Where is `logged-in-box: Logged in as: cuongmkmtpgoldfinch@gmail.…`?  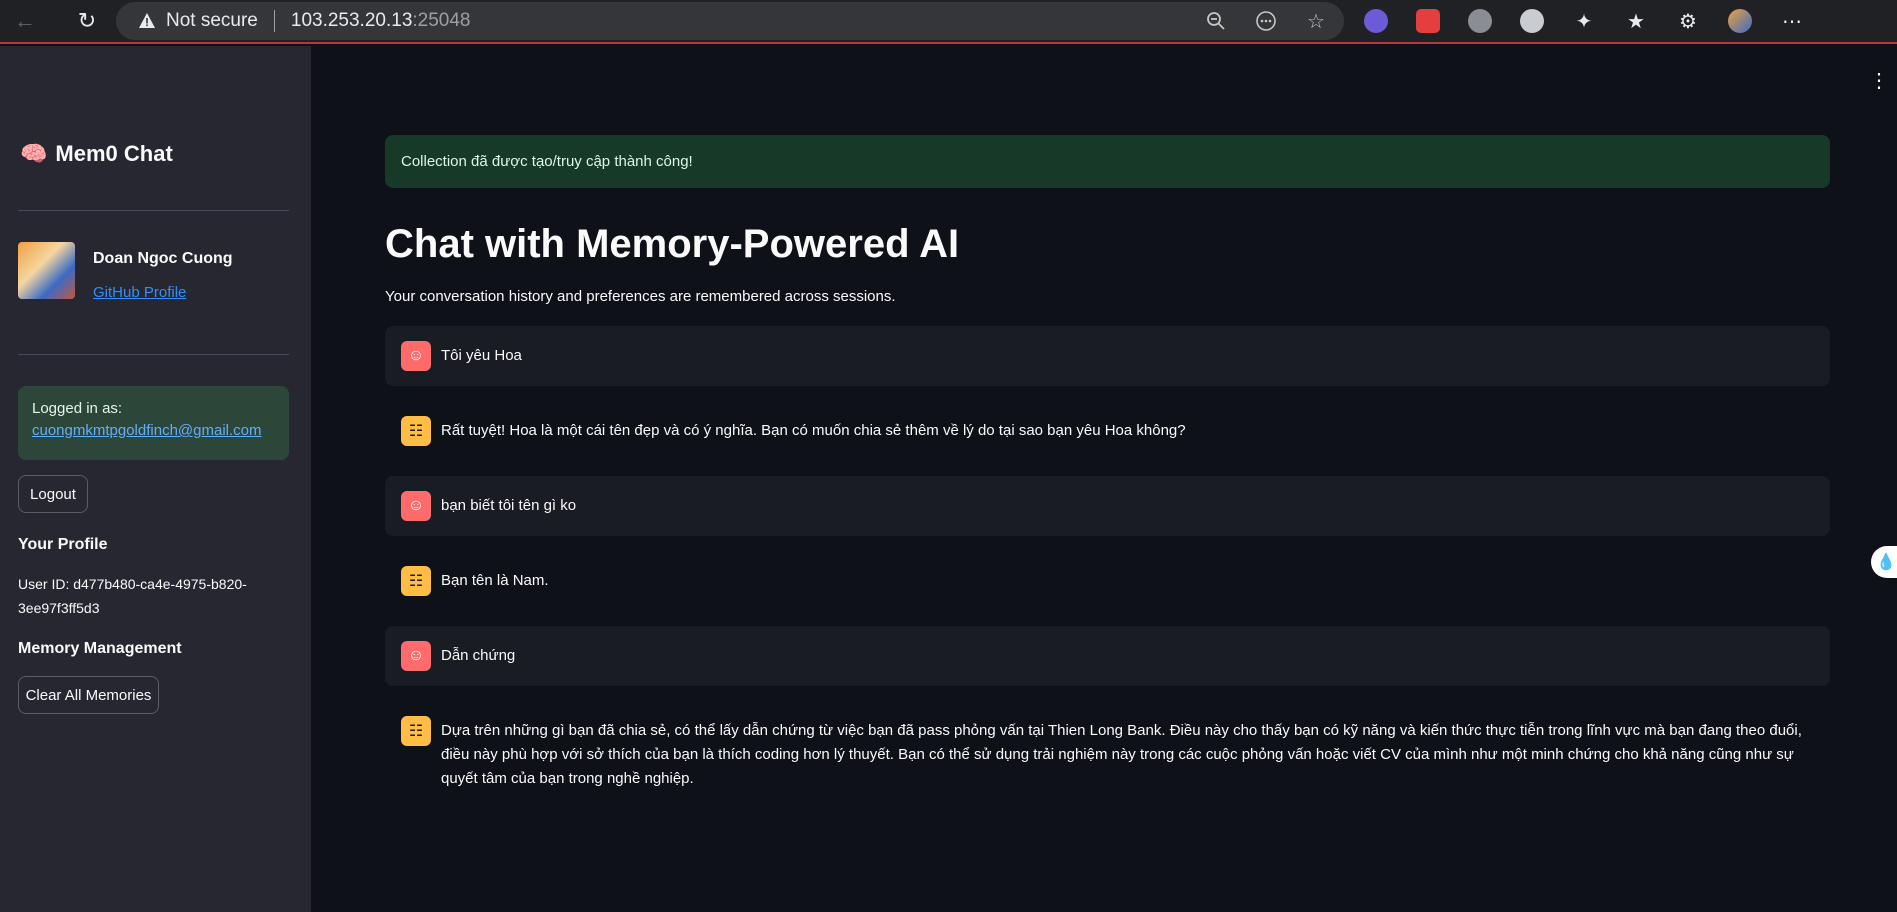
logged-in-box: Logged in as: cuongmkmtpgoldfinch@gmail.… is located at coordinates (153, 423).